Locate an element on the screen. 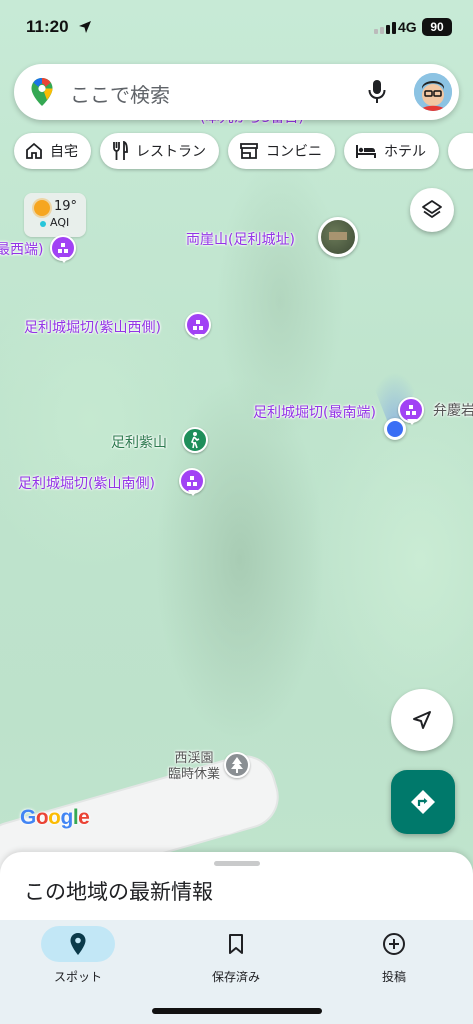 The height and width of the screenshot is (1024, 473). directions-icon is located at coordinates (423, 802).